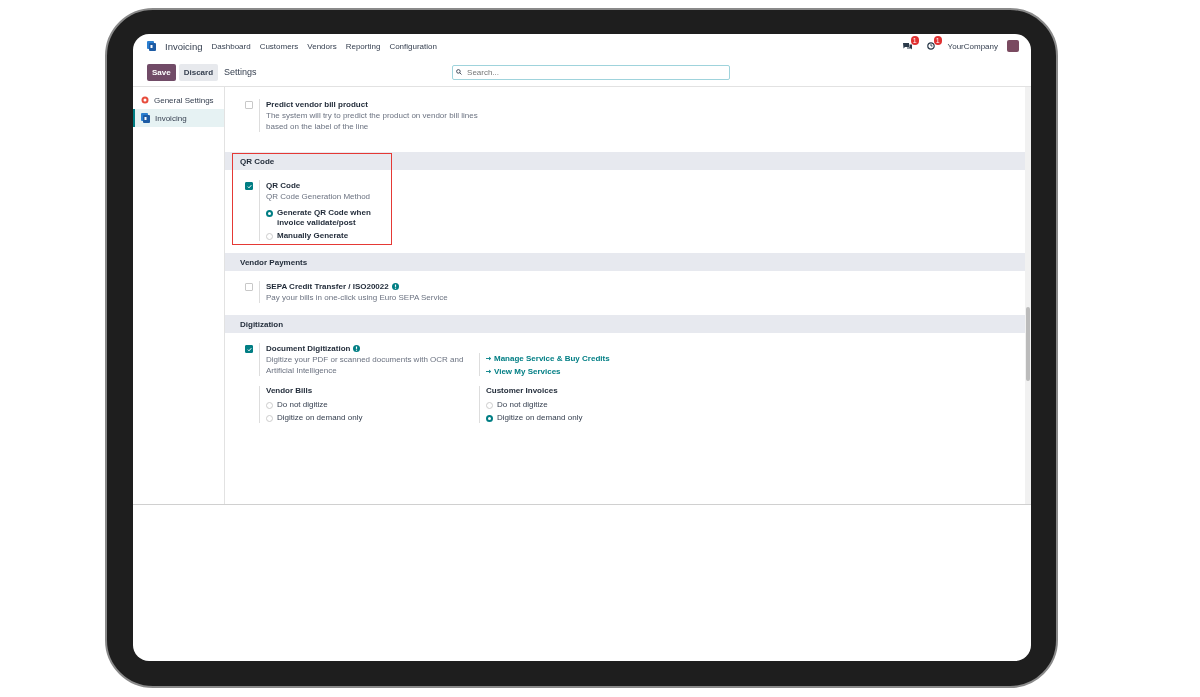 This screenshot has width=1200, height=697. I want to click on menu-item: Configuration, so click(413, 46).